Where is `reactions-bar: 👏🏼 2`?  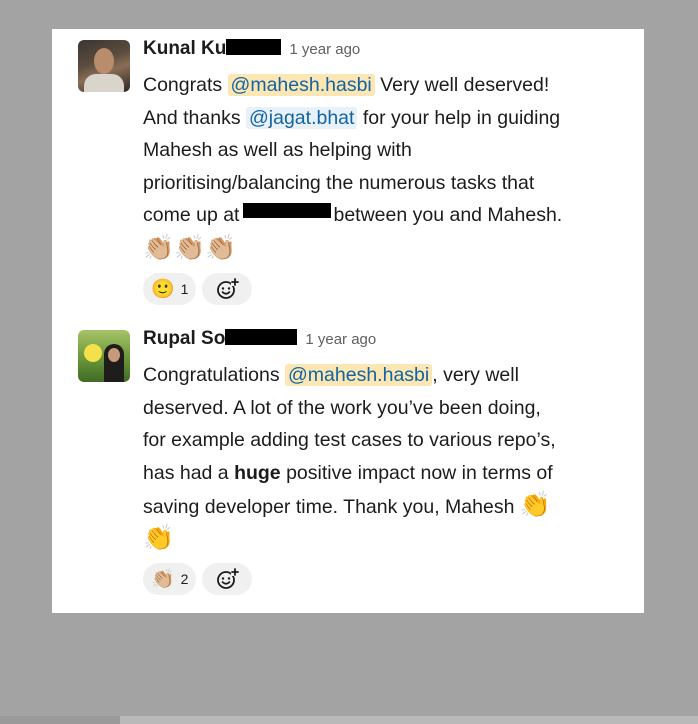
reactions-bar: 👏🏼 2 is located at coordinates (198, 580).